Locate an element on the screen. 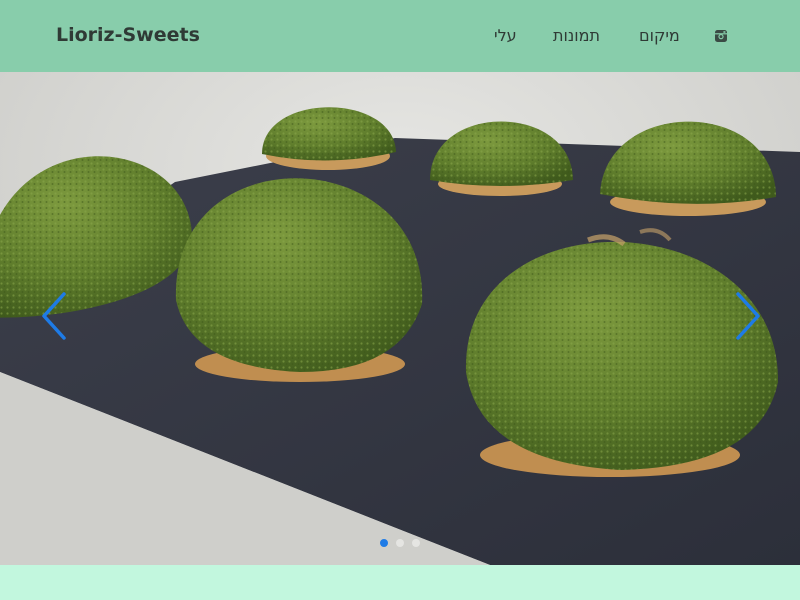 This screenshot has height=600, width=800. page-background-band is located at coordinates (400, 582).